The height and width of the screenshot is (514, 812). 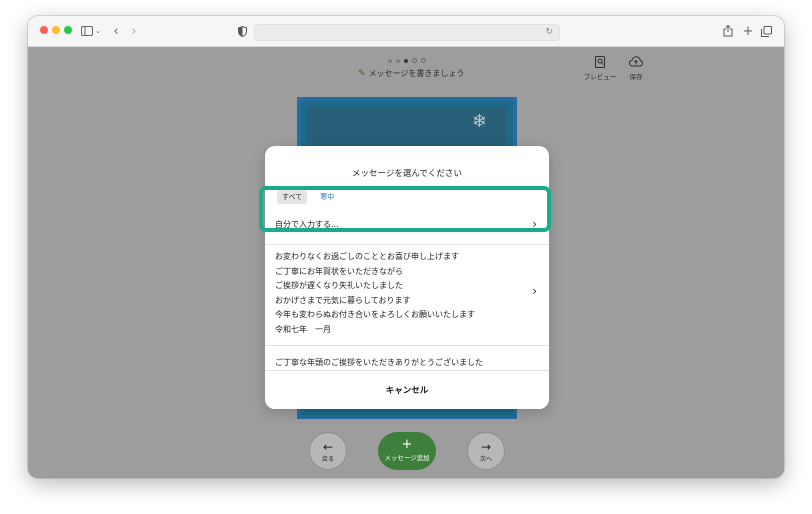 I want to click on step-dot-current, so click(x=406, y=60).